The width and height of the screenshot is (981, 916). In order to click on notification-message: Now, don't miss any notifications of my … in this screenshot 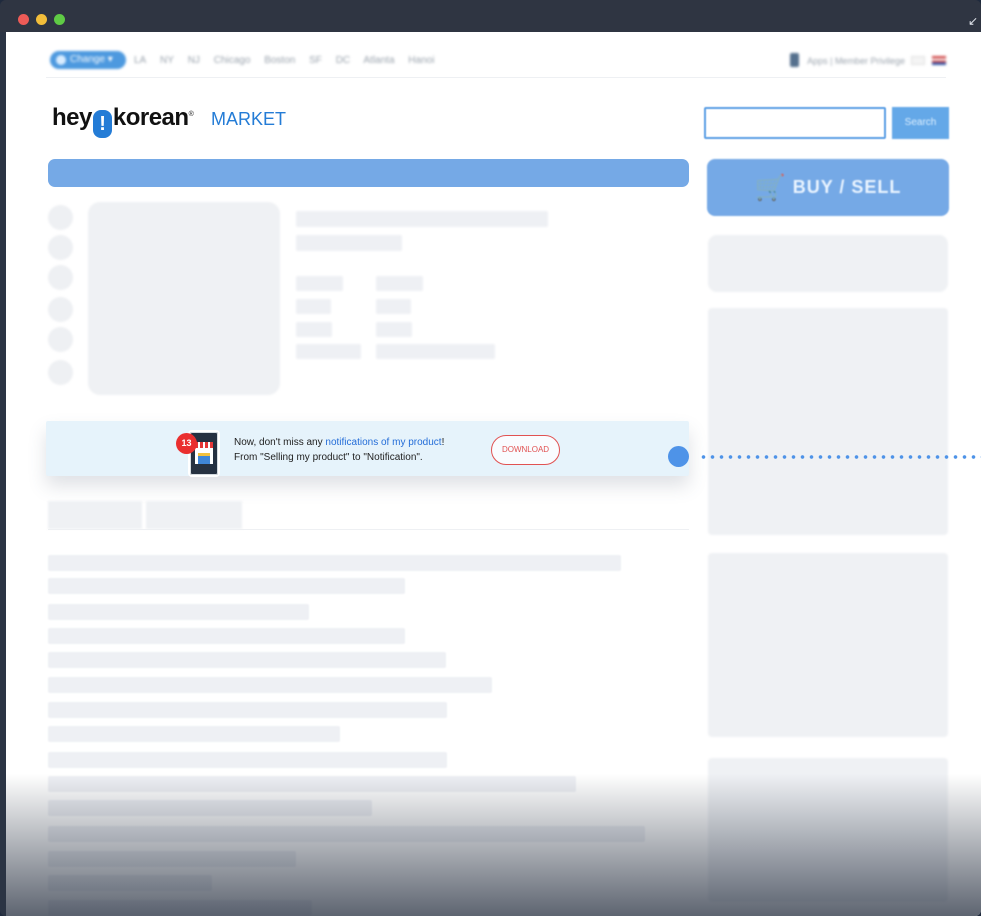, I will do `click(339, 450)`.